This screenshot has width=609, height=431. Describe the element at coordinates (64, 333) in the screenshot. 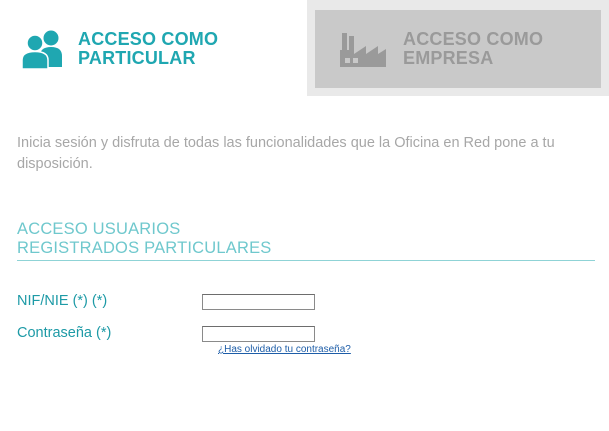

I see `password-label: Contraseña (*)` at that location.